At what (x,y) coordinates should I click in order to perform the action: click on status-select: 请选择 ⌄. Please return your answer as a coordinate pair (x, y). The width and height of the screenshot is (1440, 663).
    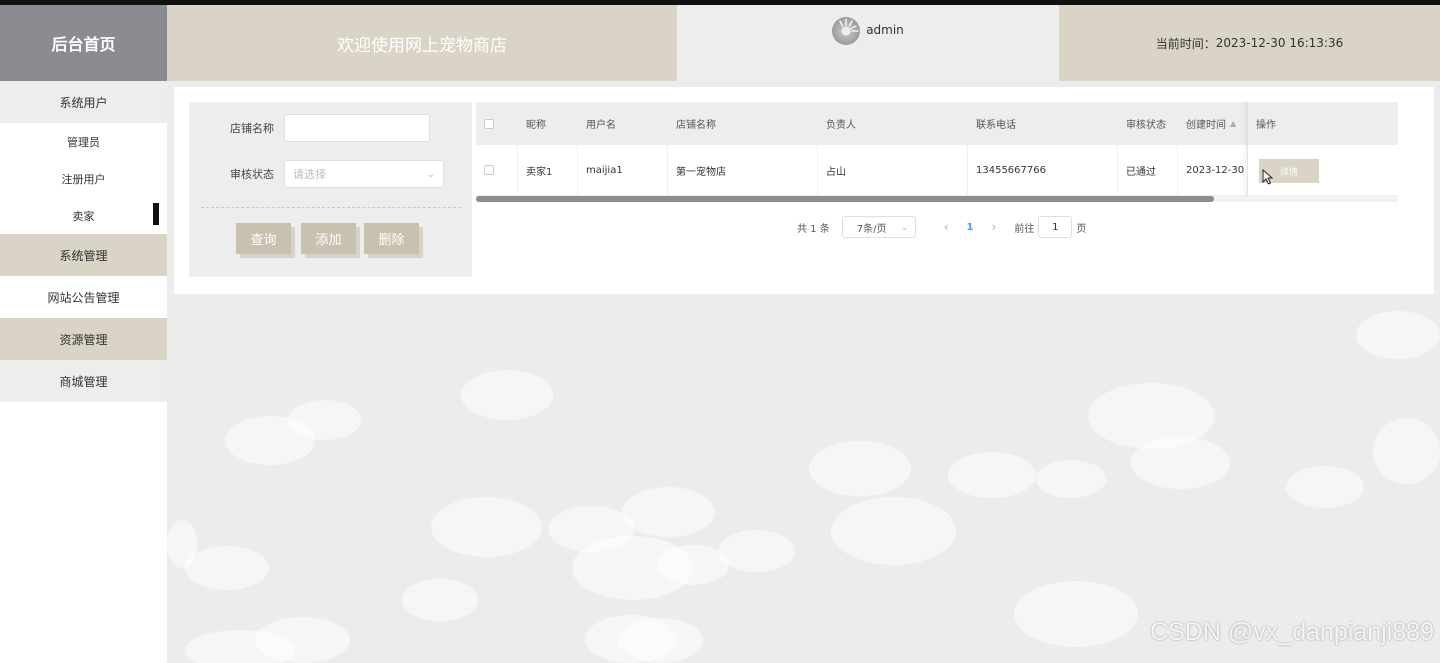
    Looking at the image, I should click on (364, 174).